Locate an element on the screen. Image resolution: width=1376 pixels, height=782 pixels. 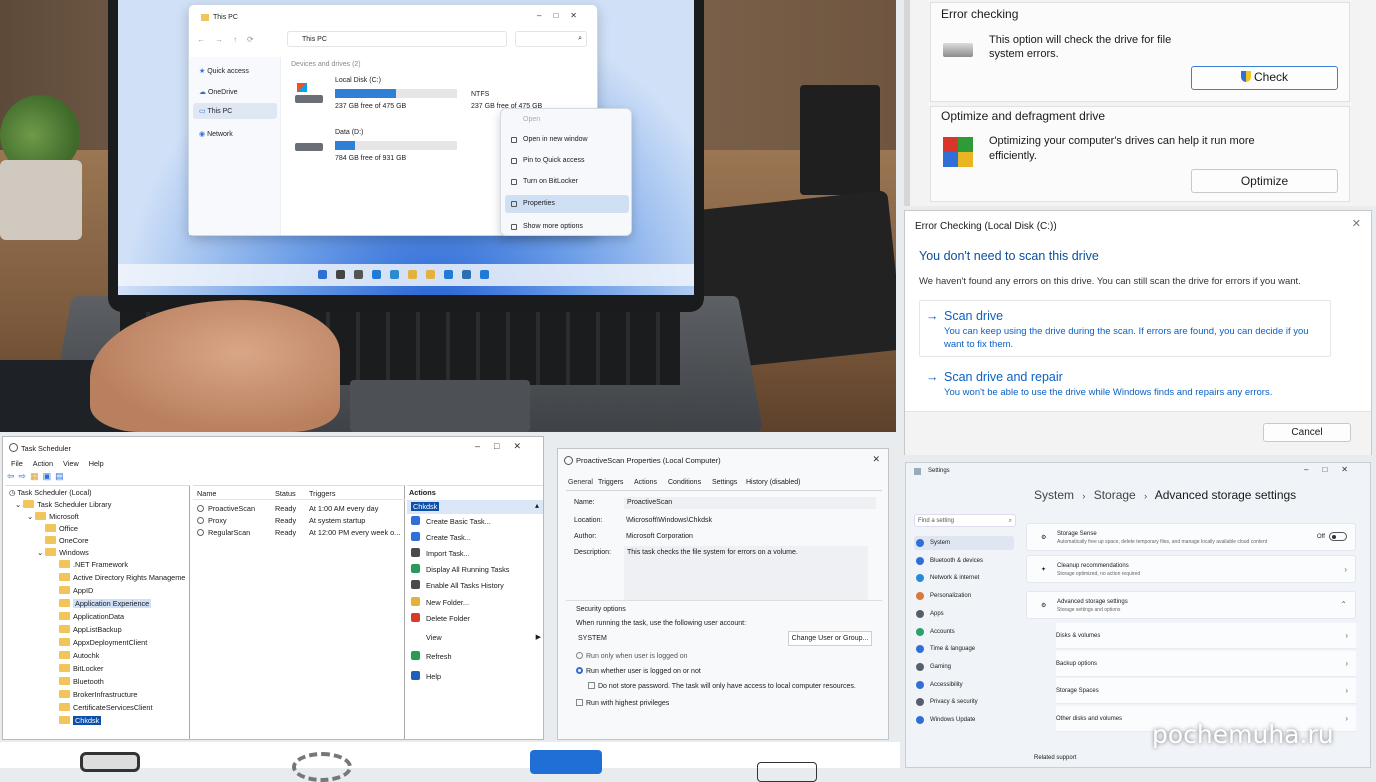
settings-taskbar-icon is located at coordinates (484, 274).